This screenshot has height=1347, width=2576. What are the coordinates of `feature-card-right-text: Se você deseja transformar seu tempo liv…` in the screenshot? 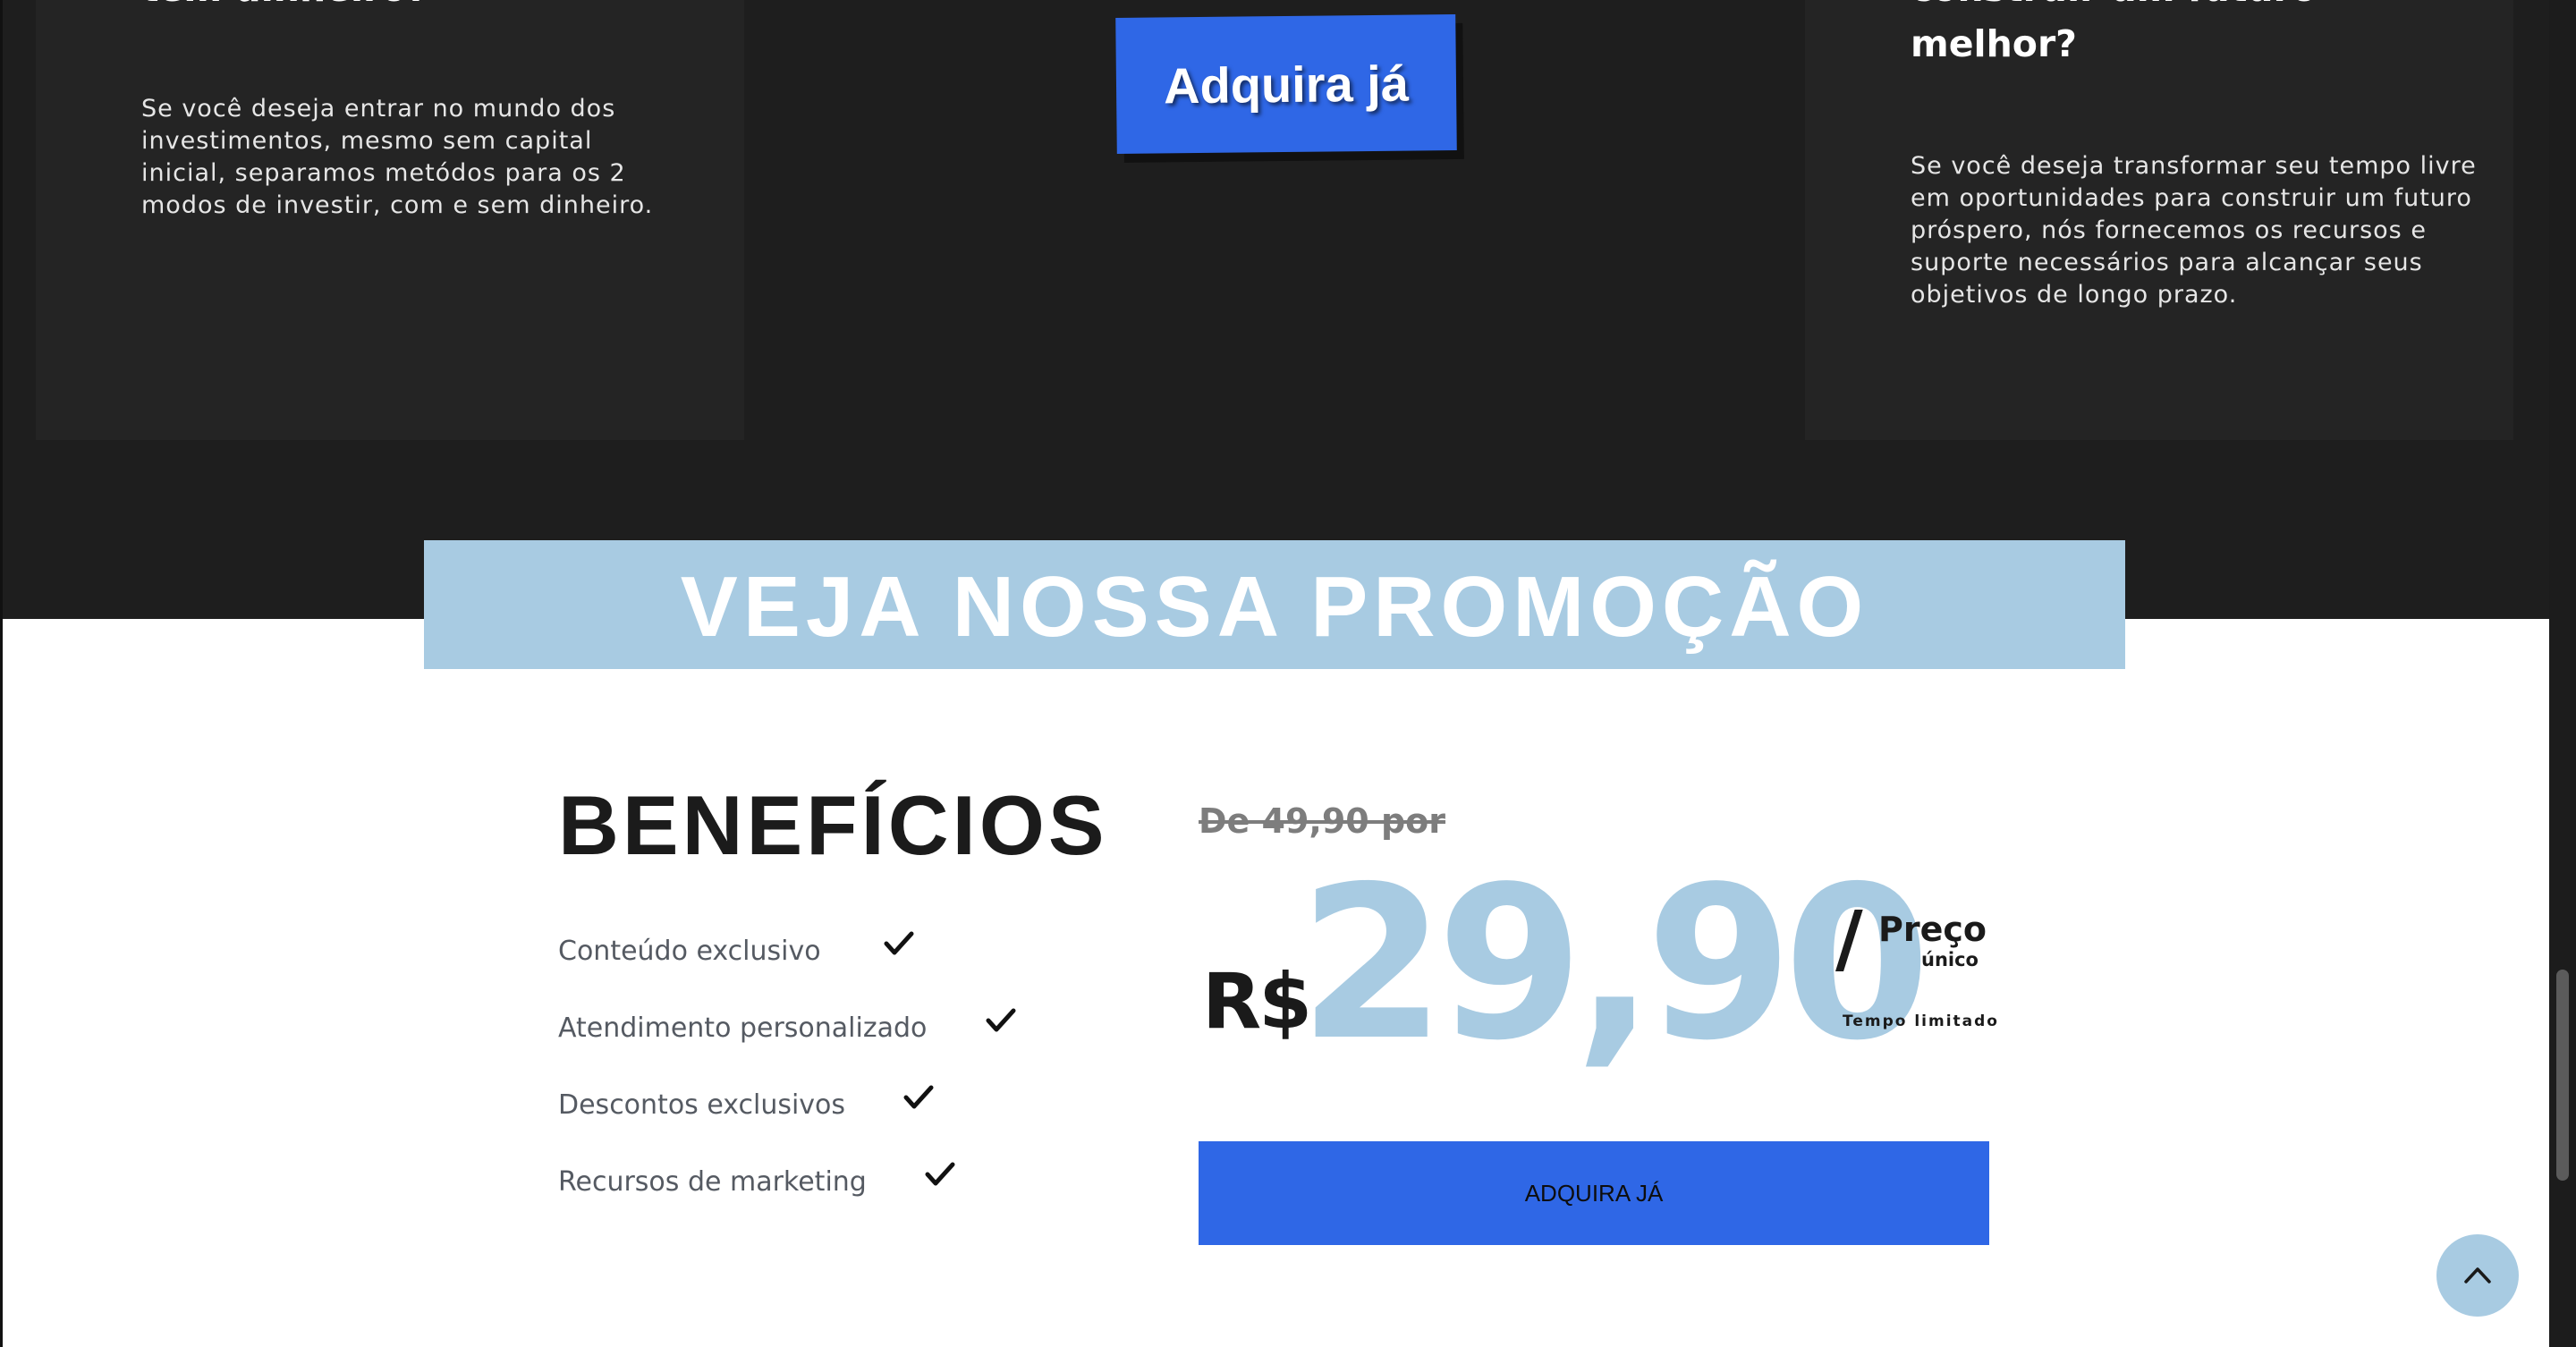 It's located at (2194, 230).